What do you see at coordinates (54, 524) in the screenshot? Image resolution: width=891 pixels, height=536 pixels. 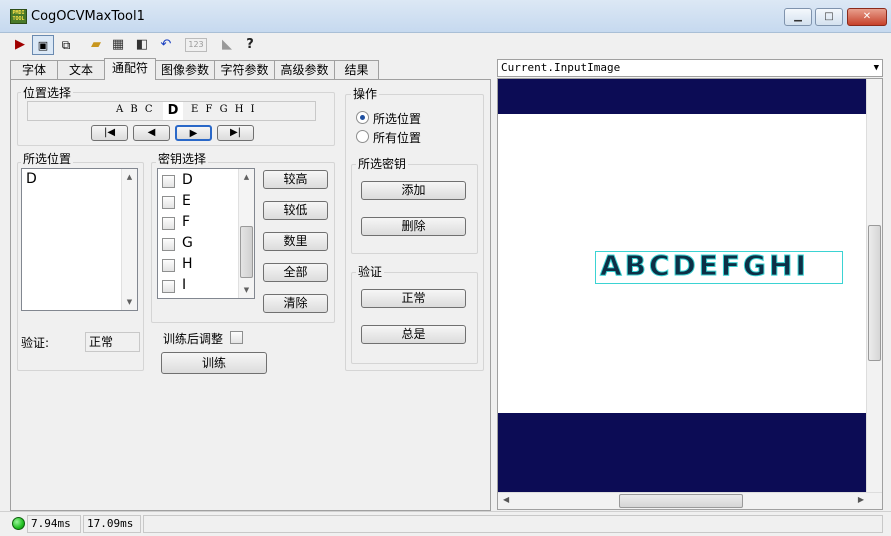 I see `status-time-1: 7.94ms` at bounding box center [54, 524].